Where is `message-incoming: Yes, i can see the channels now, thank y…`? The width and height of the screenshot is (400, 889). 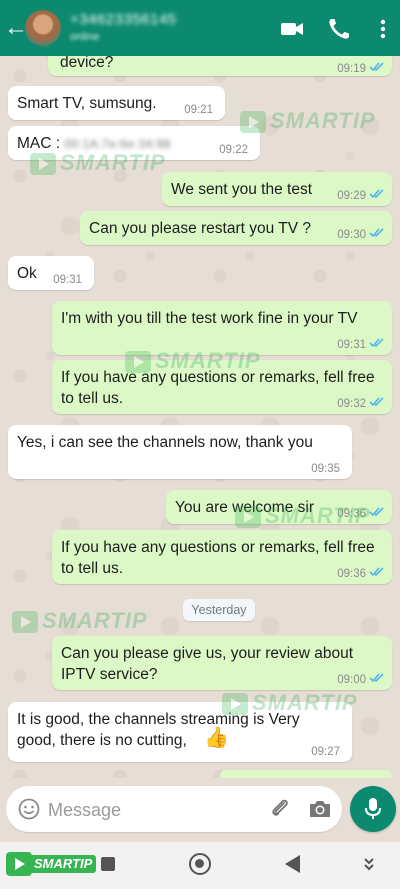 message-incoming: Yes, i can see the channels now, thank y… is located at coordinates (180, 452).